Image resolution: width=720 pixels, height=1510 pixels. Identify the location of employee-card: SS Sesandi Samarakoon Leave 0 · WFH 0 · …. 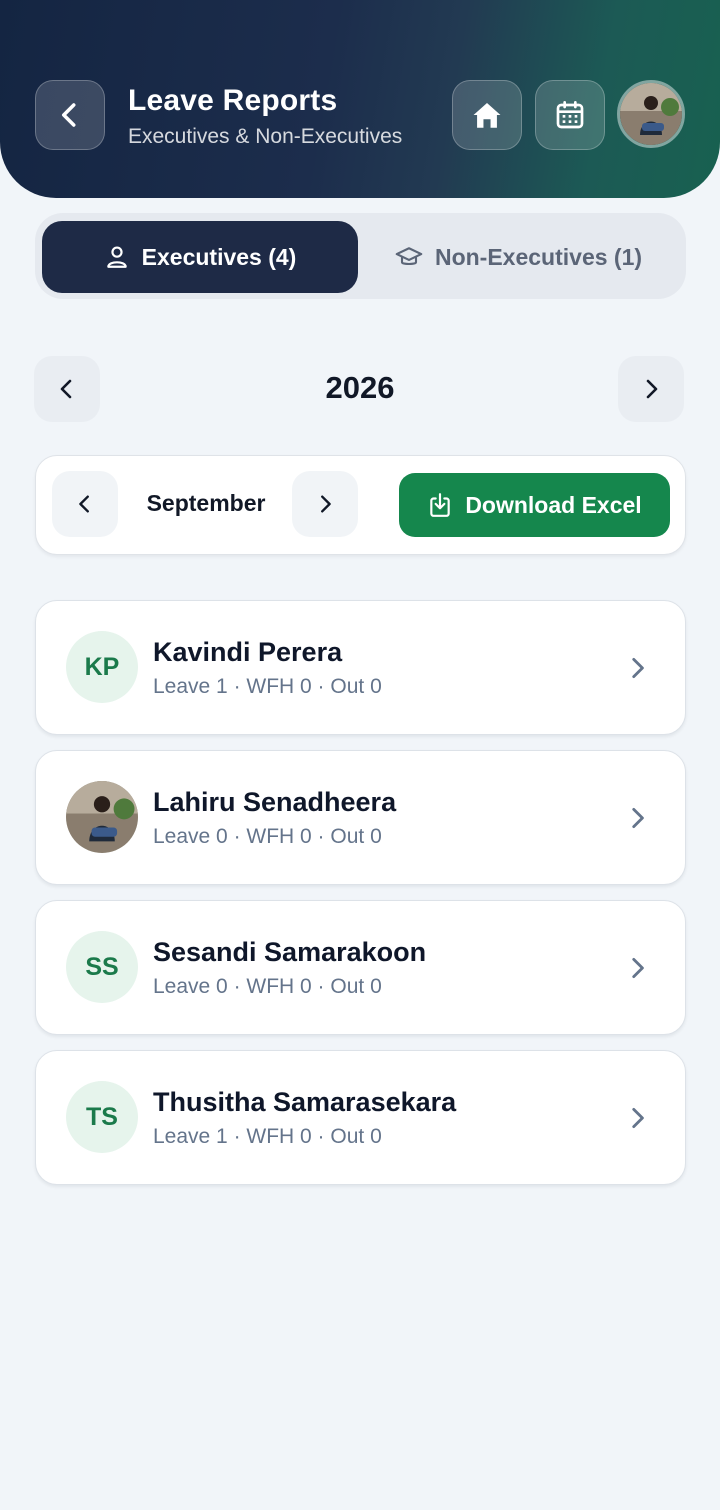
(360, 967).